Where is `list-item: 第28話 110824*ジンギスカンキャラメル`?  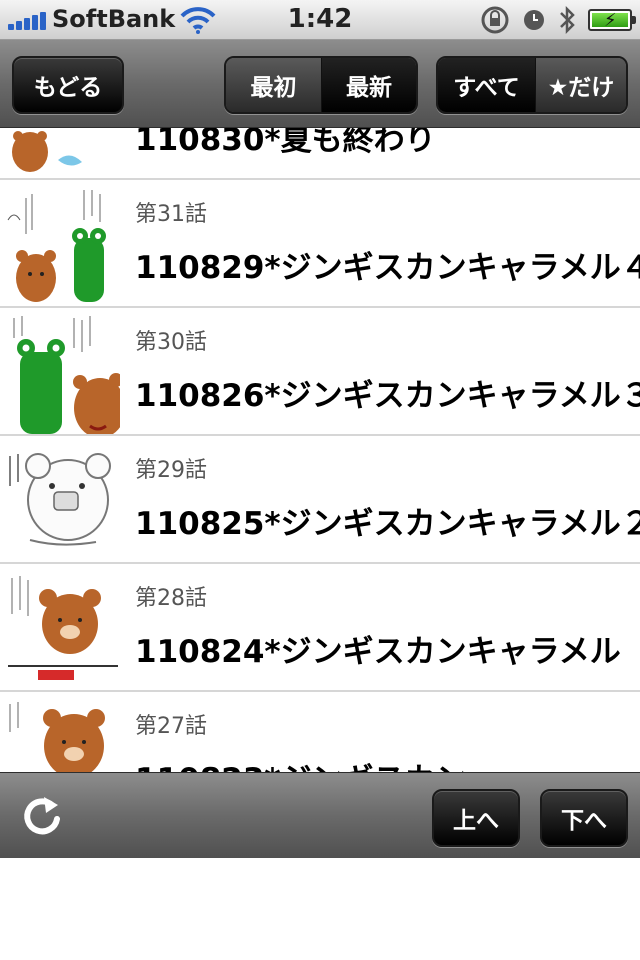
list-item: 第28話 110824*ジンギスカンキャラメル is located at coordinates (320, 628).